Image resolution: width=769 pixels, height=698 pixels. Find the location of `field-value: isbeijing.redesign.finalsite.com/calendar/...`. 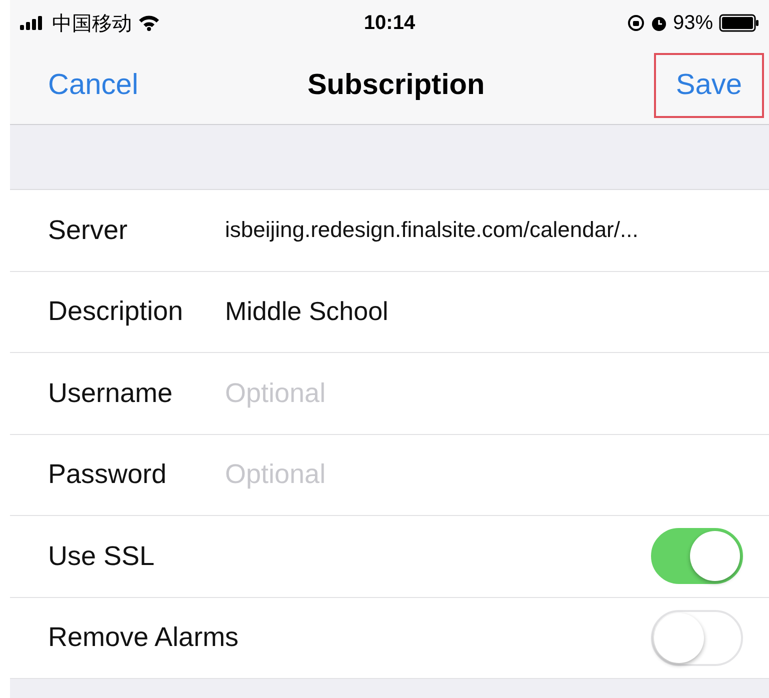

field-value: isbeijing.redesign.finalsite.com/calendar/... is located at coordinates (431, 230).